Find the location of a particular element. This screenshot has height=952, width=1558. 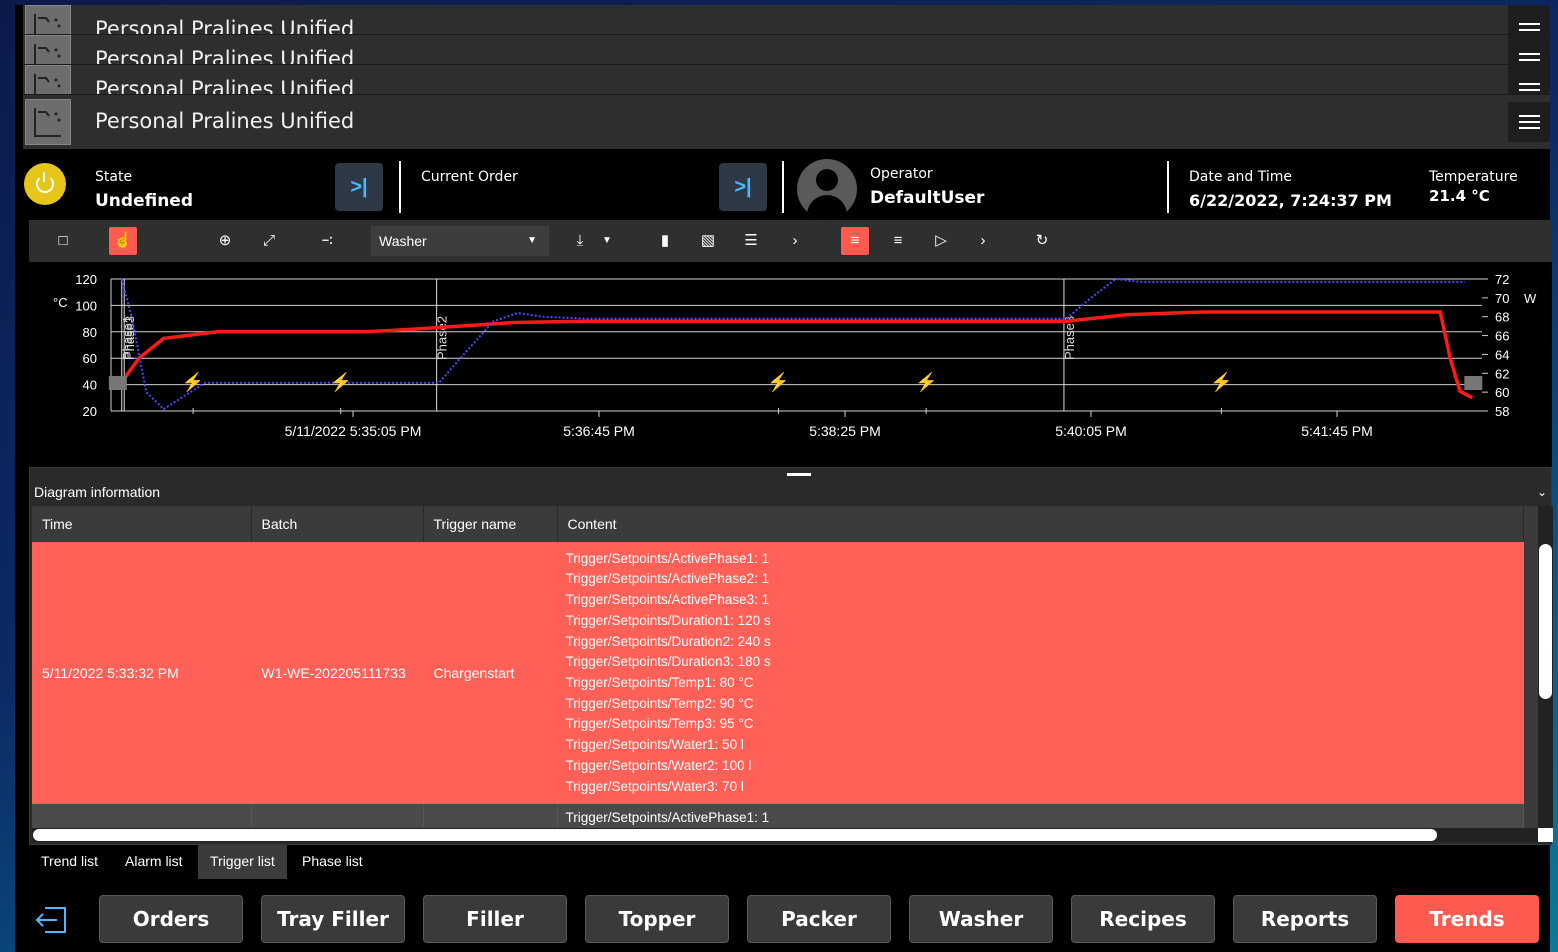

y-tick-label-right: 66 is located at coordinates (1502, 336).